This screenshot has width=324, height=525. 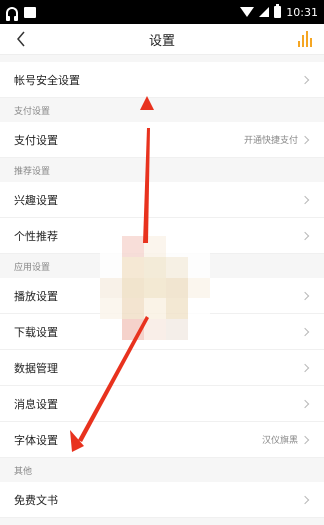 I want to click on row-account-security: 帐号安全设置, so click(x=162, y=80).